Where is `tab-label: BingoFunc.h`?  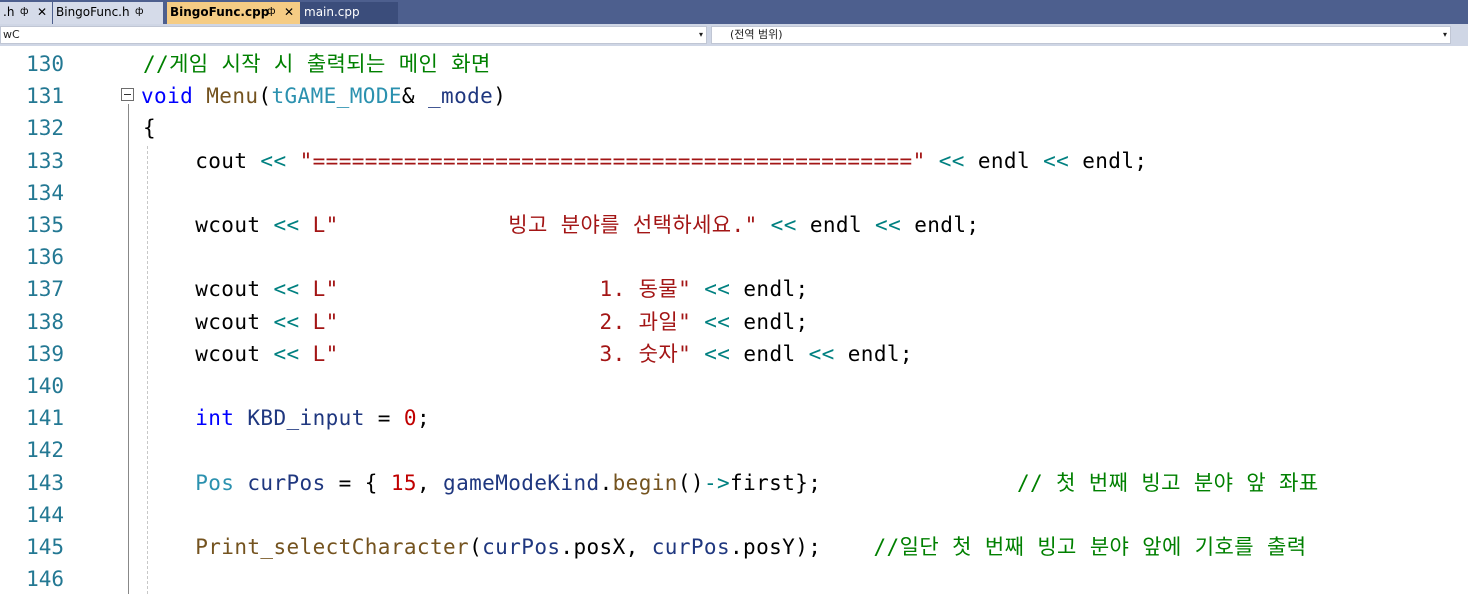
tab-label: BingoFunc.h is located at coordinates (93, 12).